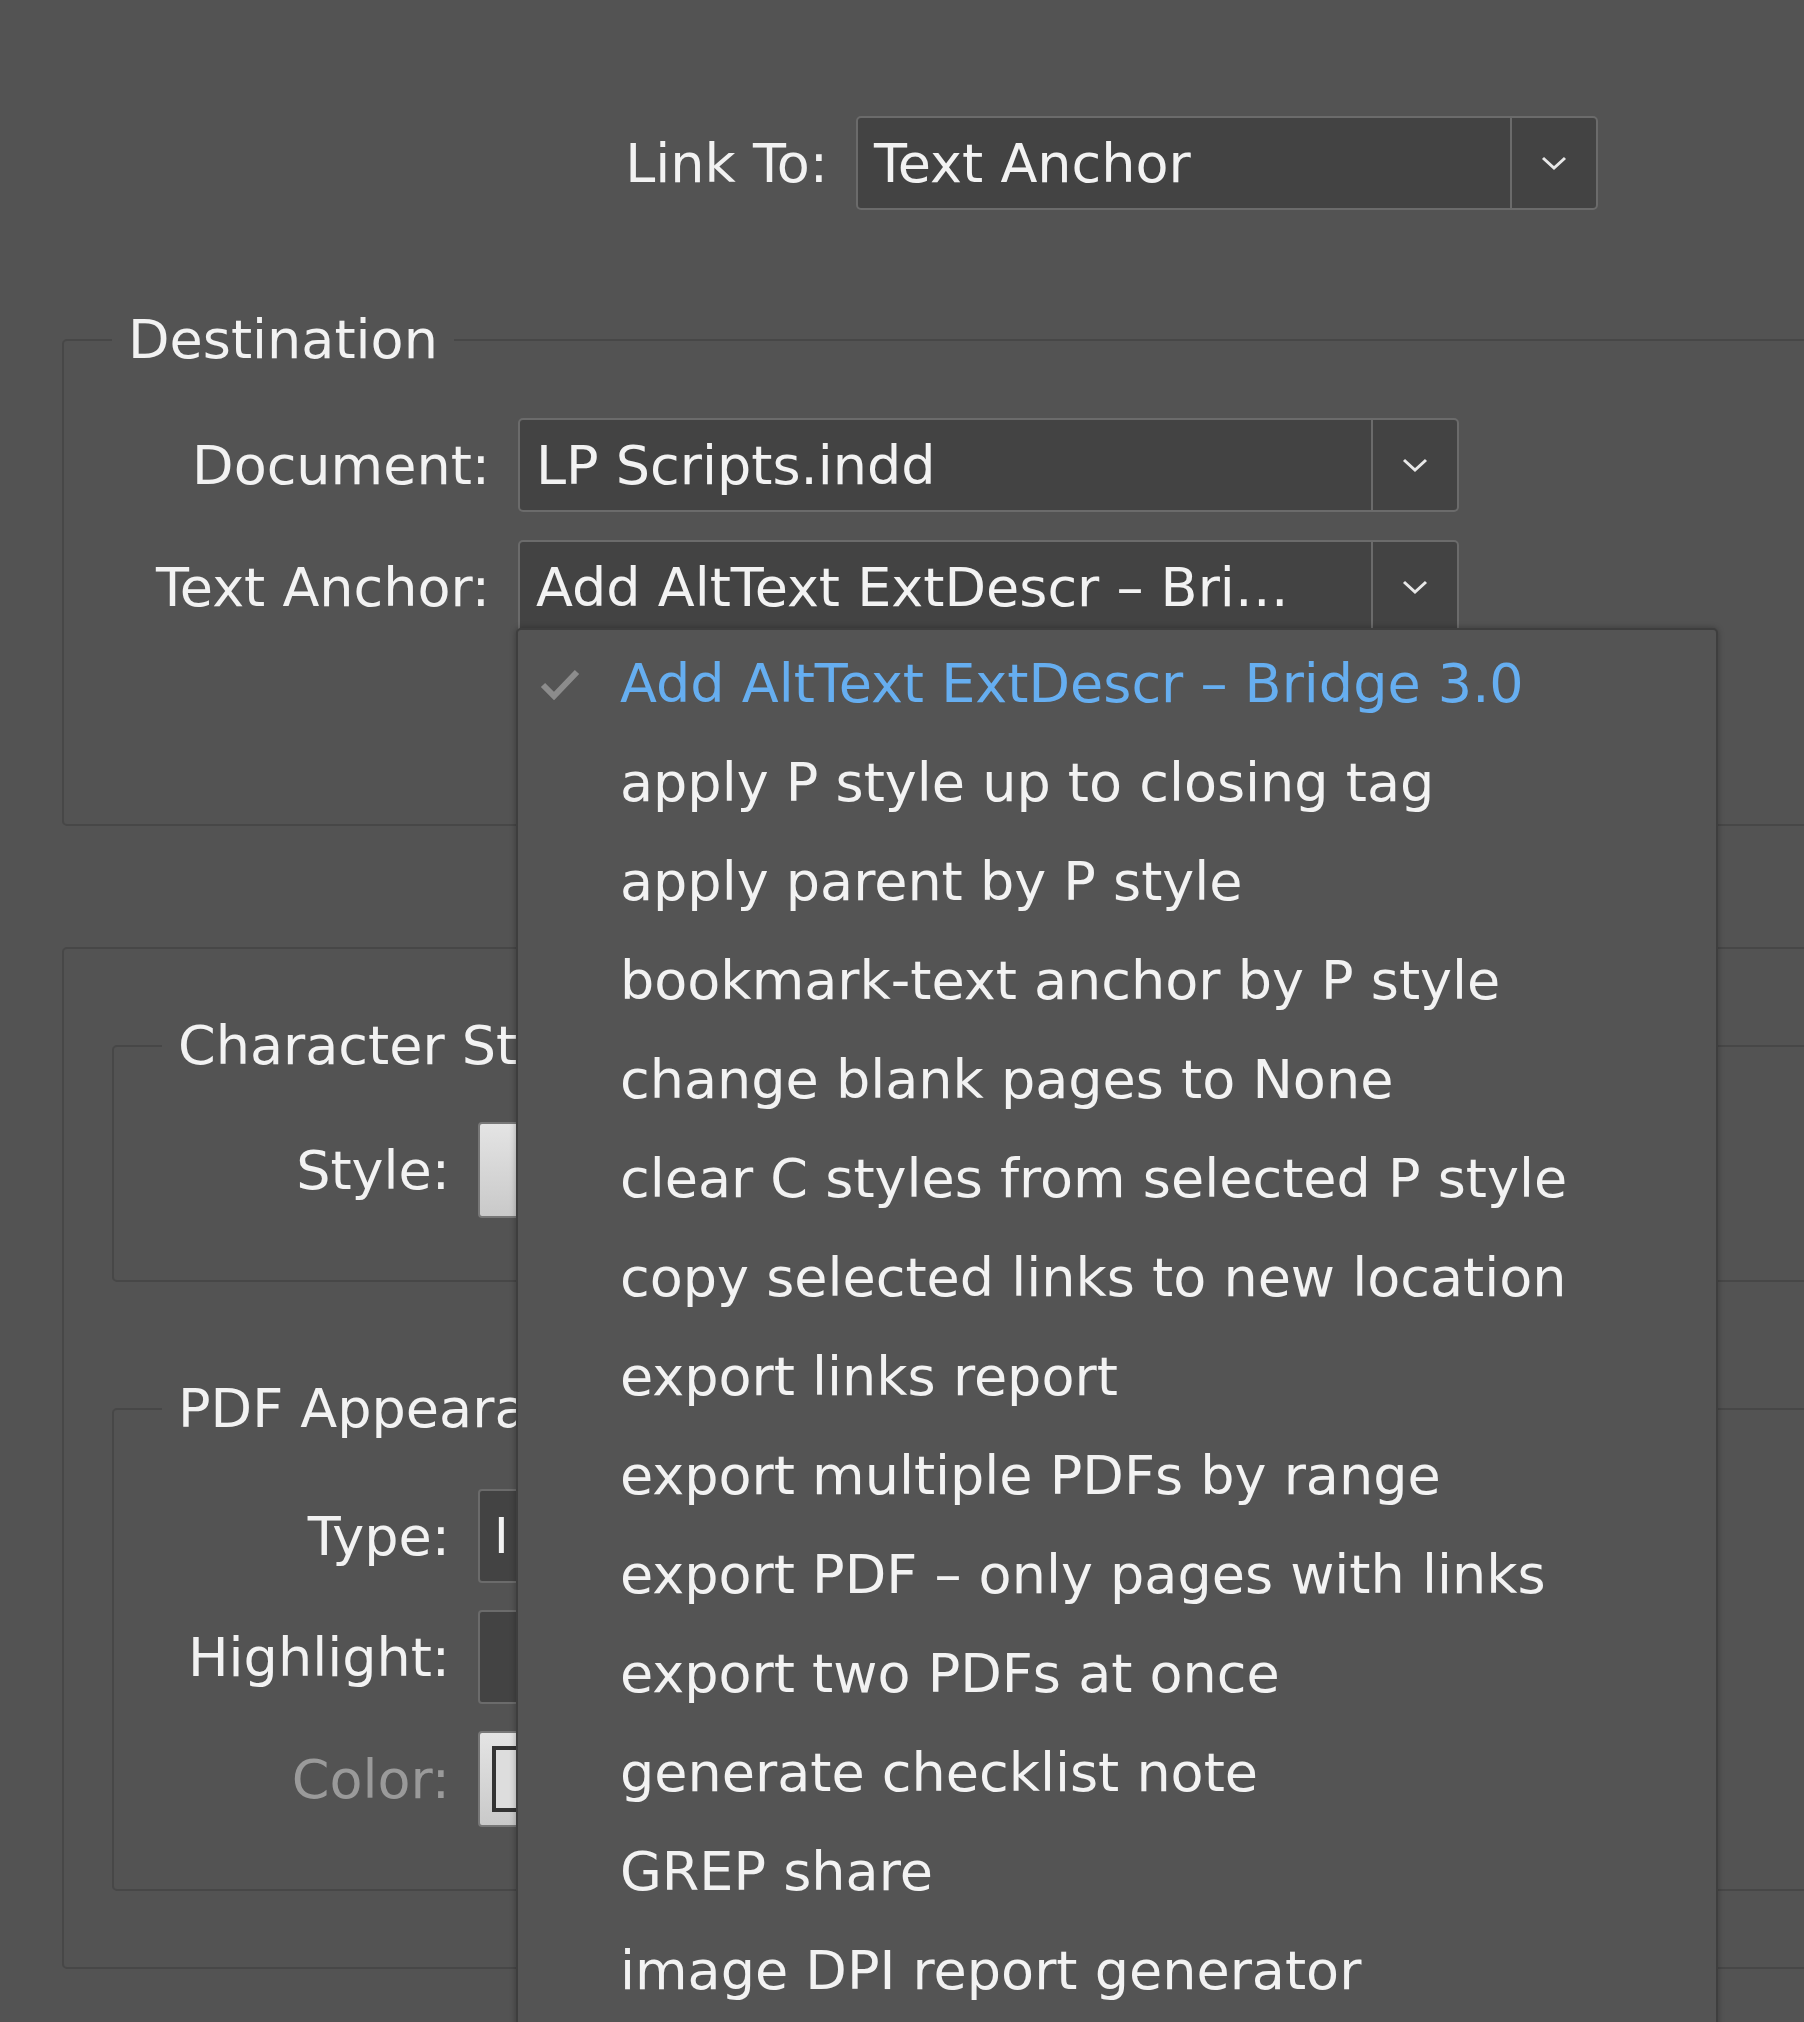 The image size is (1804, 2022). Describe the element at coordinates (1117, 1970) in the screenshot. I see `menu-item: image DPI report generator` at that location.